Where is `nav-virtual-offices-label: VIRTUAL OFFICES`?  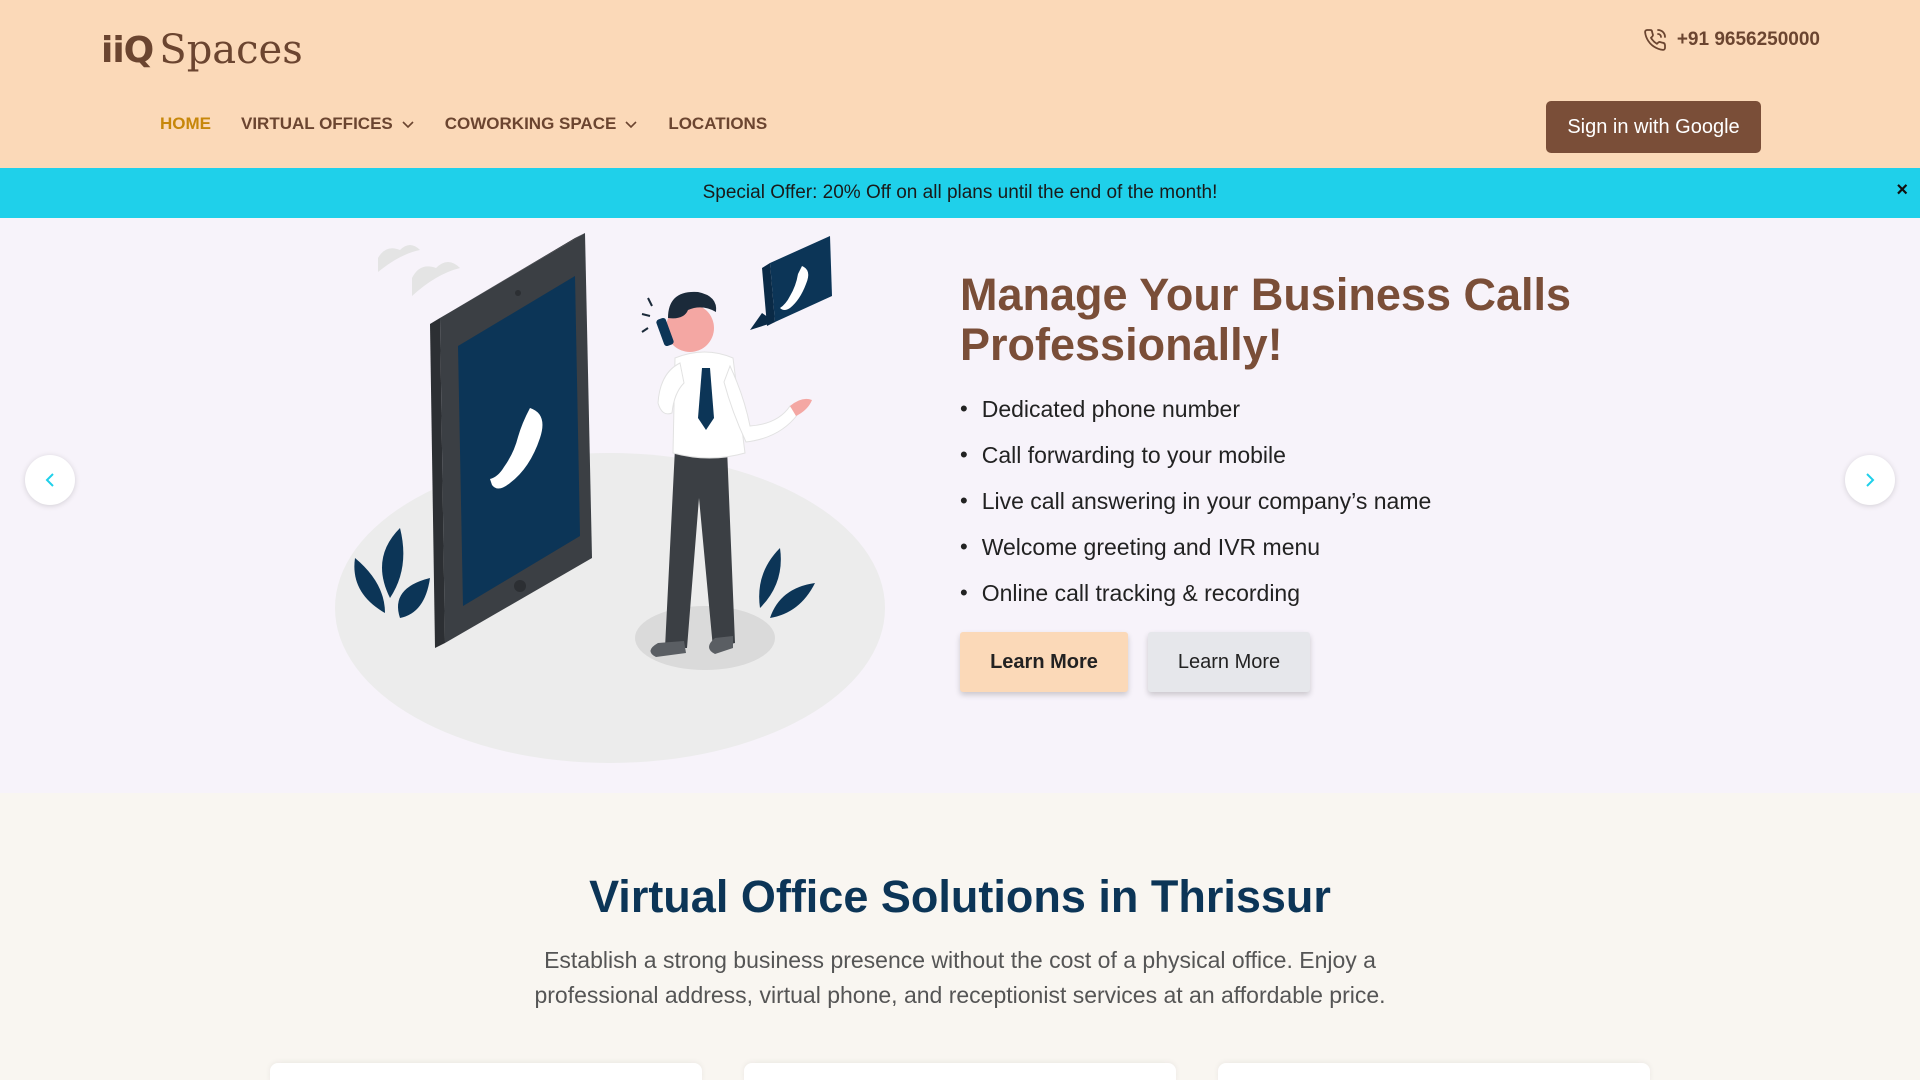 nav-virtual-offices-label: VIRTUAL OFFICES is located at coordinates (317, 123).